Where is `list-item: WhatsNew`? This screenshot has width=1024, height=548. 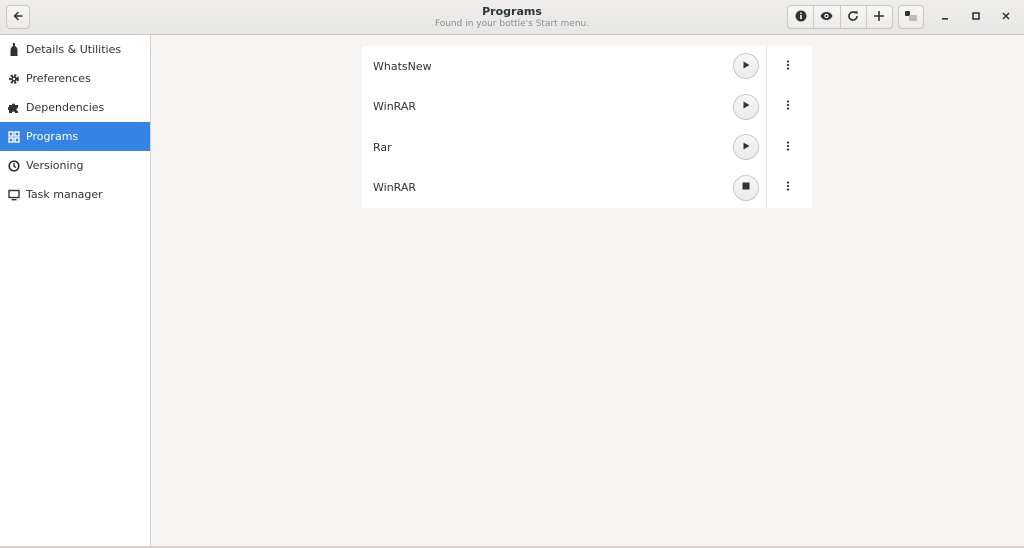
list-item: WhatsNew is located at coordinates (587, 66).